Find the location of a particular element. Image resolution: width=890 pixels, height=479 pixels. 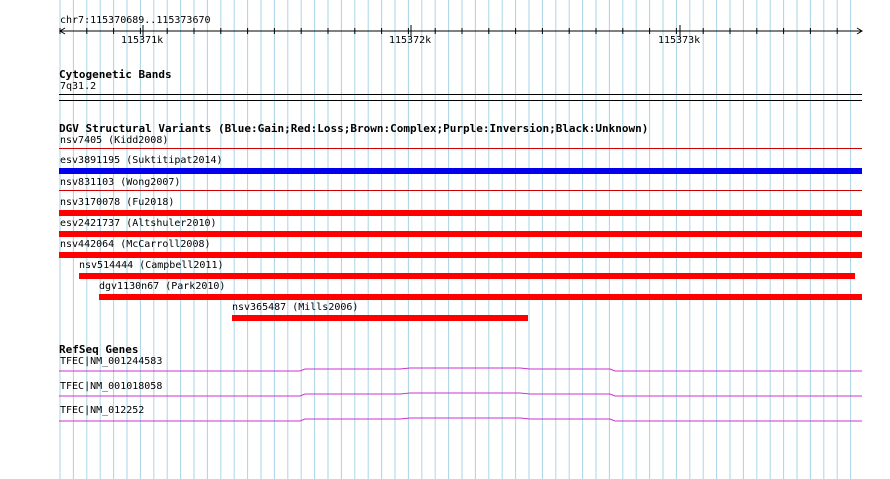

gene-models is located at coordinates (460, 394).